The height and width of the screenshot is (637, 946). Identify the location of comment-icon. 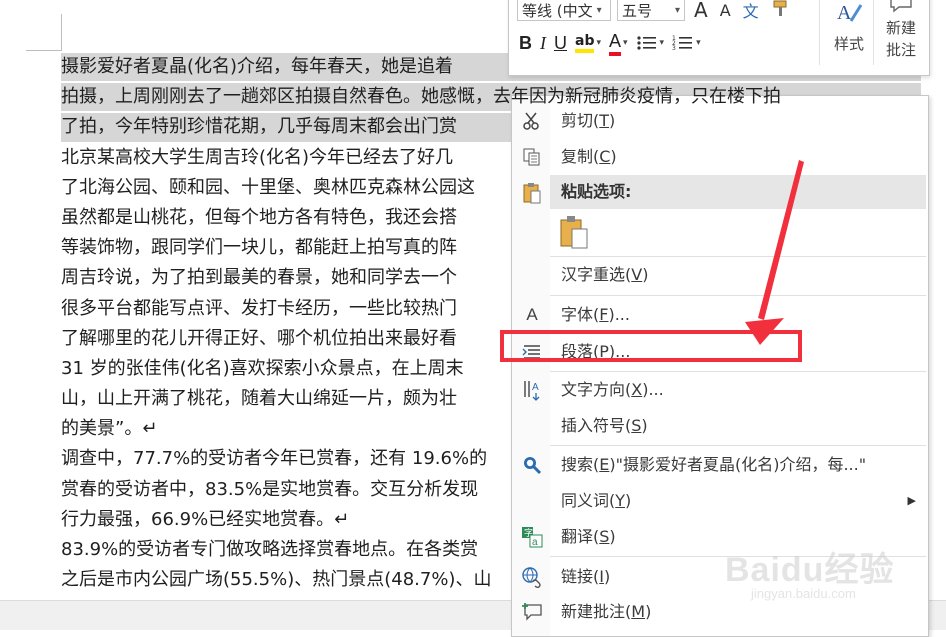
(901, 6).